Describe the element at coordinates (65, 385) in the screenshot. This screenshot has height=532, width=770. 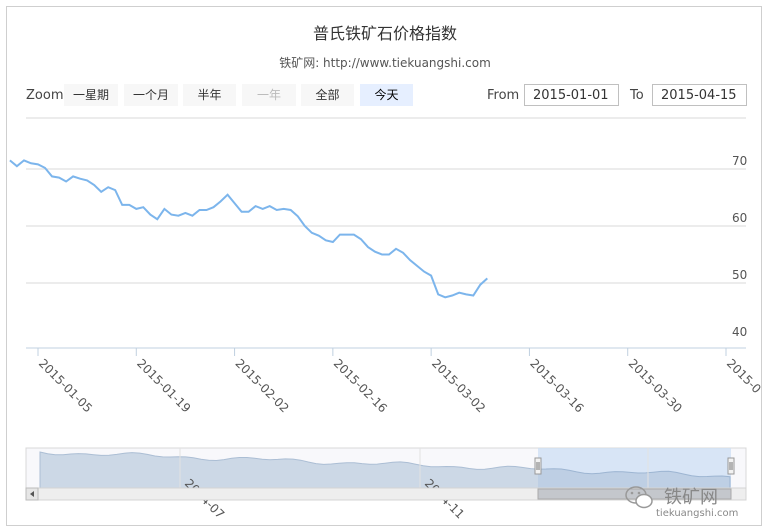
I see `x-tick-label: 2015-01-05` at that location.